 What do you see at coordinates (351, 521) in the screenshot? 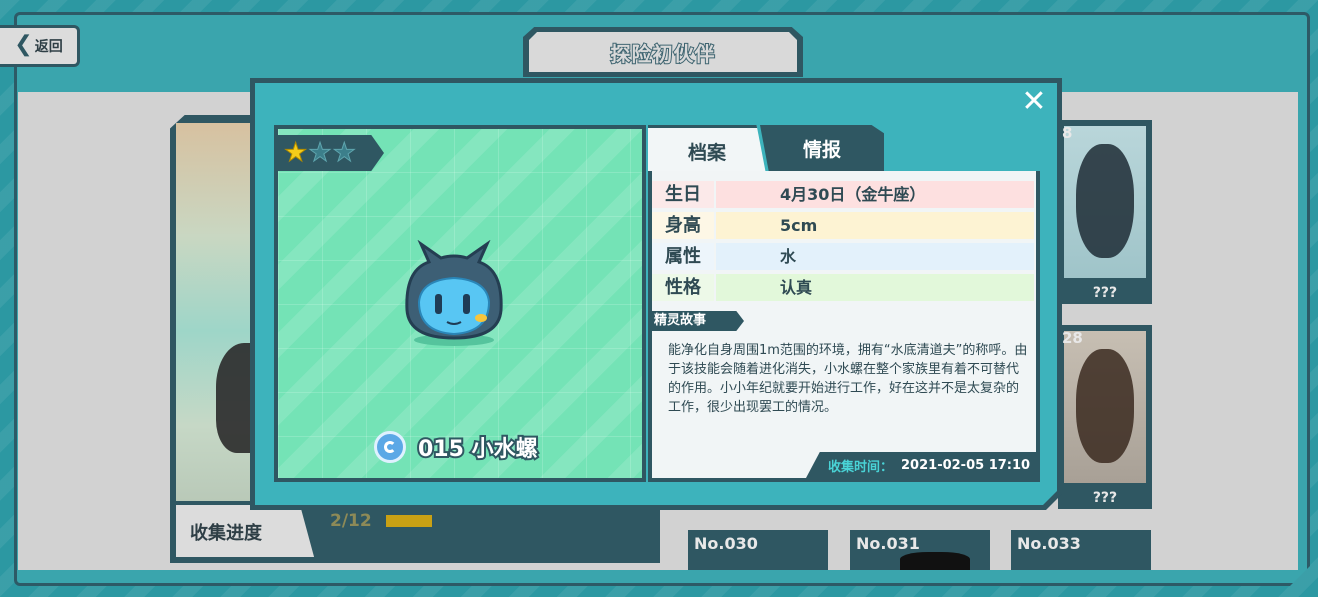
I see `progress-count: 2/12` at bounding box center [351, 521].